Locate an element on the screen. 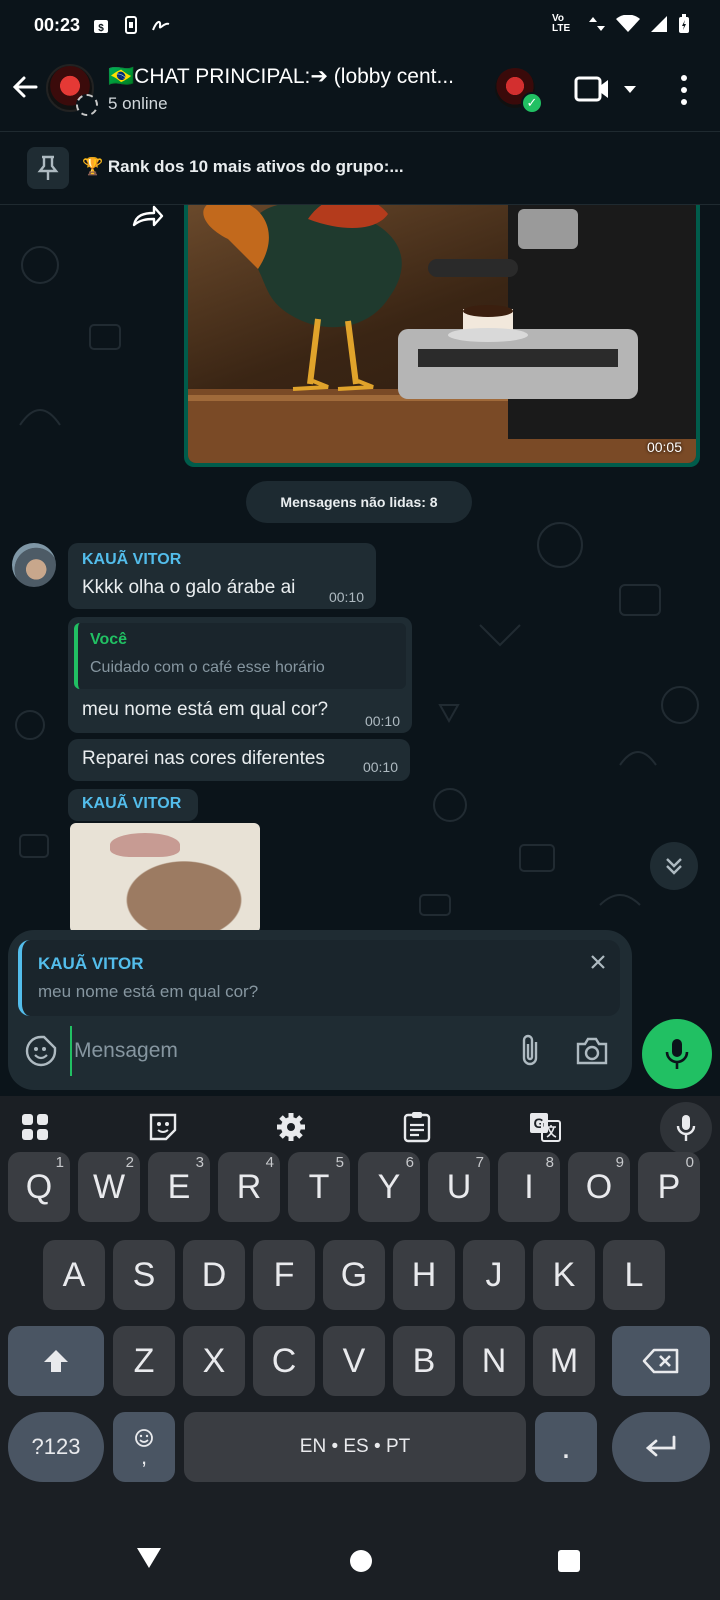  key-c: C is located at coordinates (284, 1361).